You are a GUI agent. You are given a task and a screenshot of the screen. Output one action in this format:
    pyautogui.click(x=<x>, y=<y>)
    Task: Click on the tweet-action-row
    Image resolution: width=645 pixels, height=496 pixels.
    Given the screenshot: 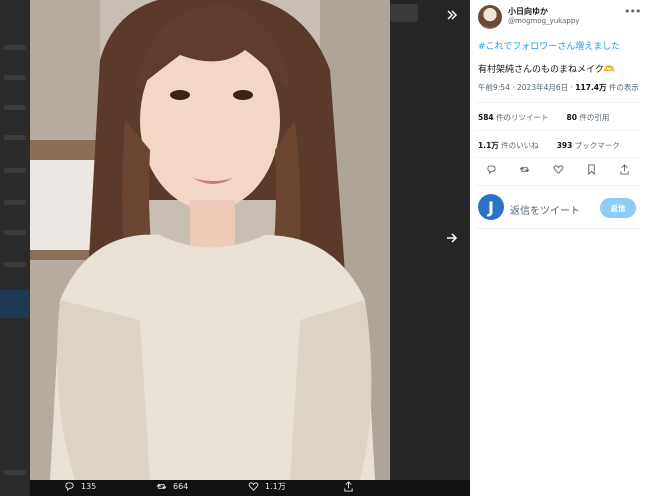 What is the action you would take?
    pyautogui.click(x=558, y=169)
    